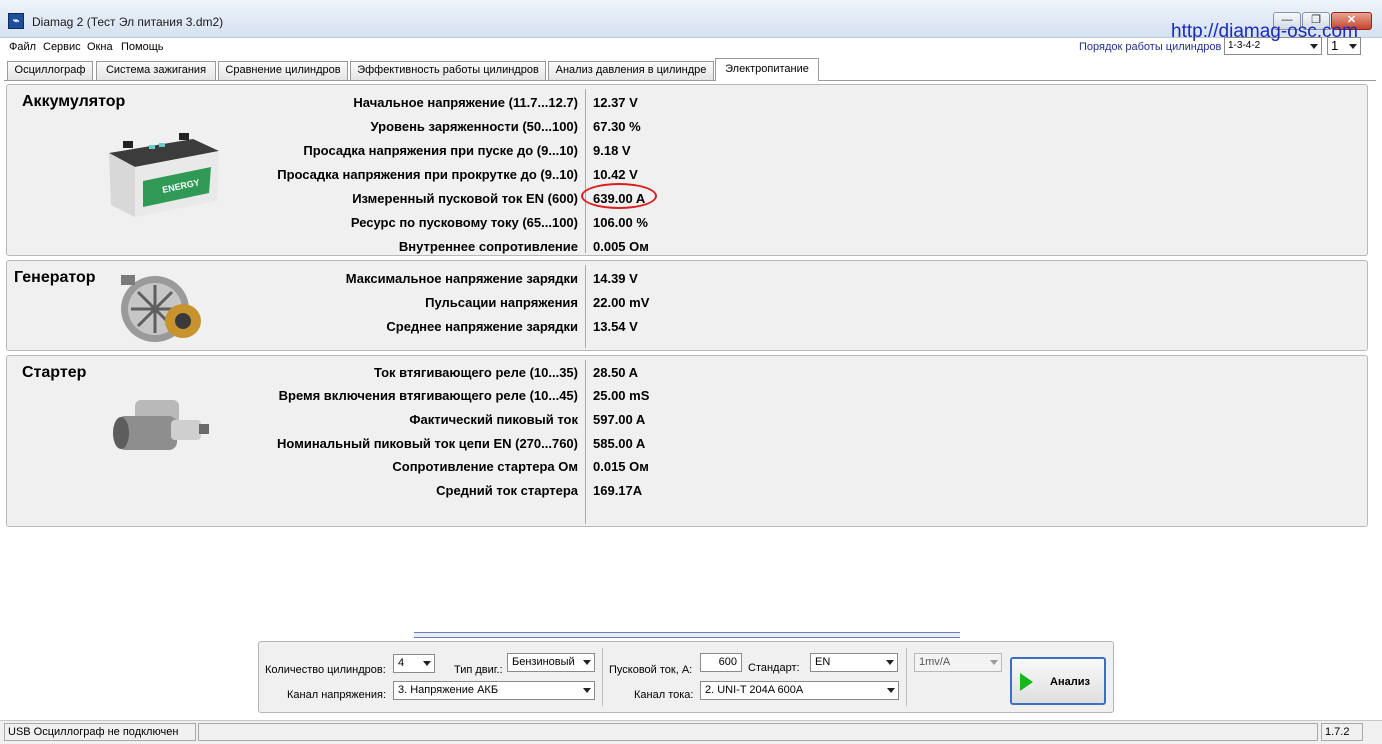 This screenshot has height=744, width=1382. I want to click on voltage-channel-select: 3. Напряжение АКБ, so click(494, 690).